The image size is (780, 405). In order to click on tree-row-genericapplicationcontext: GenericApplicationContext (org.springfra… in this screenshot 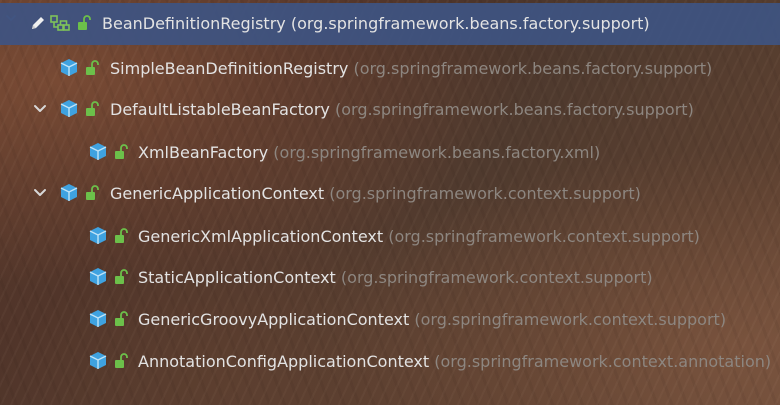, I will do `click(390, 193)`.